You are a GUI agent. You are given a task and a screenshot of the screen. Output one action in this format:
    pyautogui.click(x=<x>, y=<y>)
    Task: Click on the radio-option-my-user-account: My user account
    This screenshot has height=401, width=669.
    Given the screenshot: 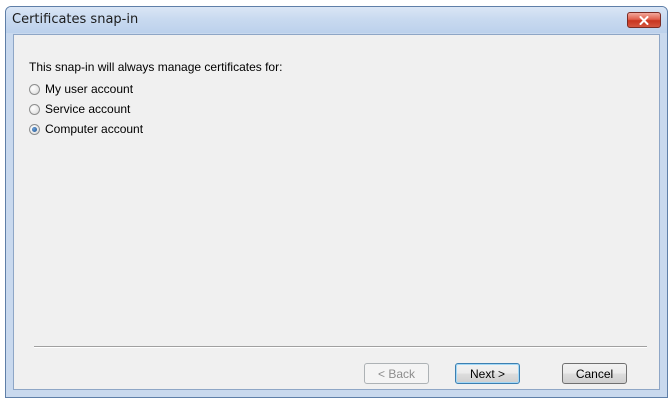 What is the action you would take?
    pyautogui.click(x=81, y=89)
    